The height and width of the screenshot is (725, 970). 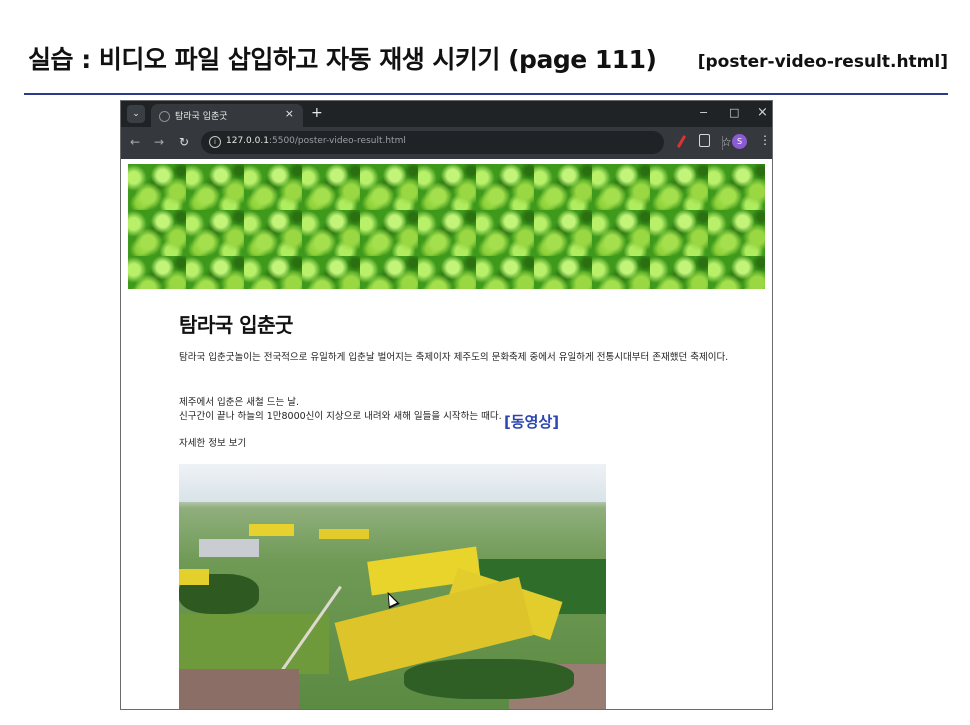 I want to click on reload-icon: ↻, so click(x=184, y=142).